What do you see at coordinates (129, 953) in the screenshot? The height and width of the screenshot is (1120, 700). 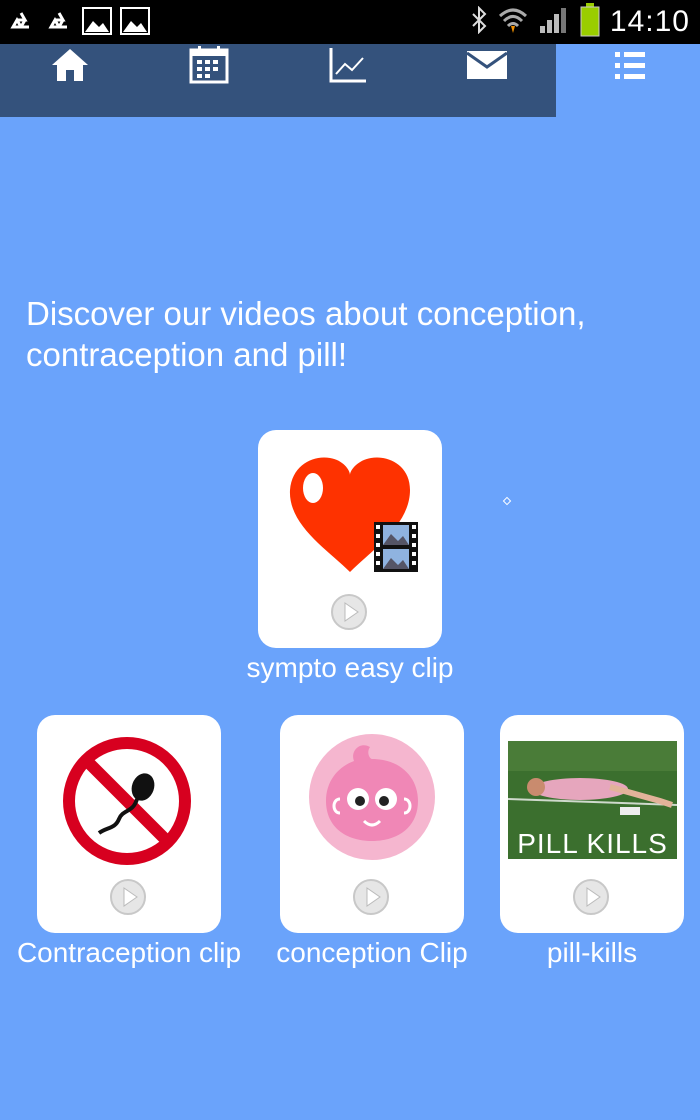 I see `video-caption: Contraception clip` at bounding box center [129, 953].